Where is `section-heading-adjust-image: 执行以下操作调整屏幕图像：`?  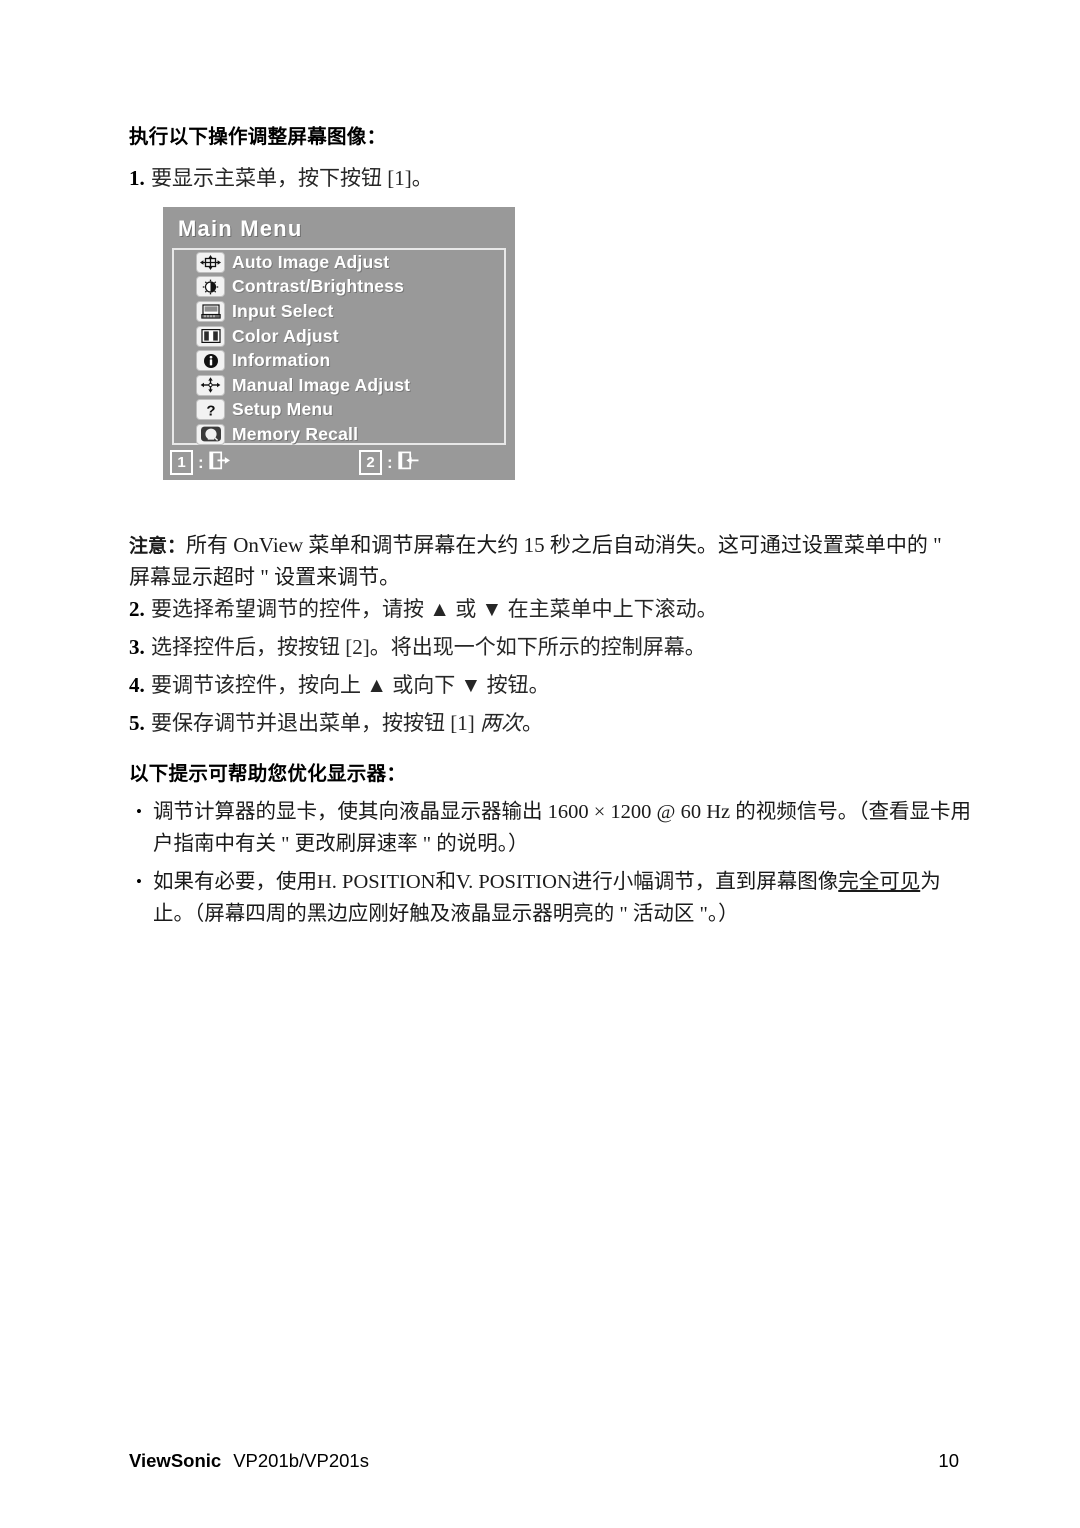 section-heading-adjust-image: 执行以下操作调整屏幕图像： is located at coordinates (258, 137).